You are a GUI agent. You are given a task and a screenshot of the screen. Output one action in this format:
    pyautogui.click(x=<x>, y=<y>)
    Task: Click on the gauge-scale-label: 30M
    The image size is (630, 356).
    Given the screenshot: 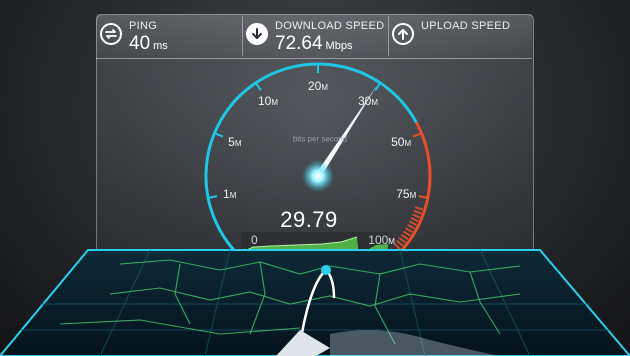 What is the action you would take?
    pyautogui.click(x=368, y=101)
    